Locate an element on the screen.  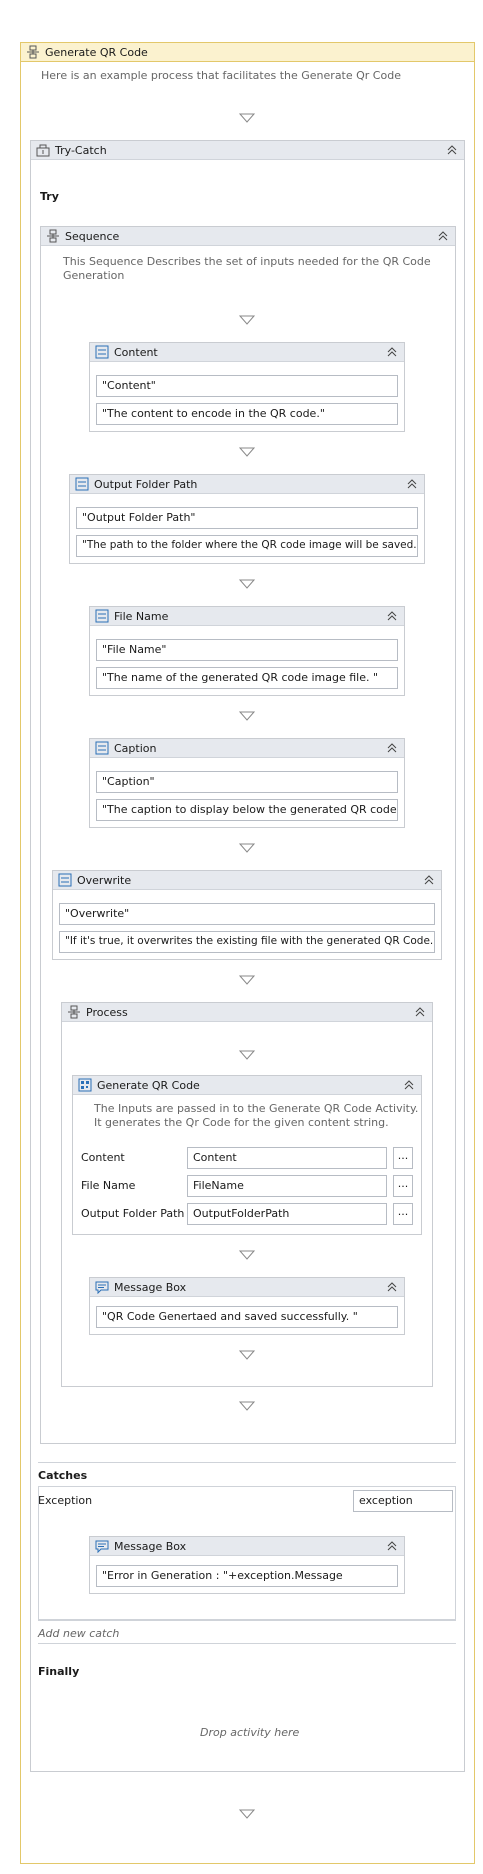
property-label-output-folder-path: Output Folder Path is located at coordinates (133, 1213).